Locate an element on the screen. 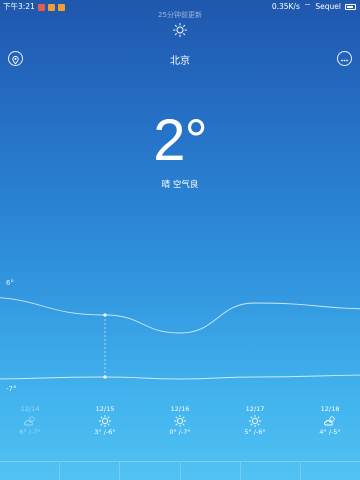 Image resolution: width=360 pixels, height=480 pixels. forecast-day: 12/17 5° /-6° is located at coordinates (255, 420).